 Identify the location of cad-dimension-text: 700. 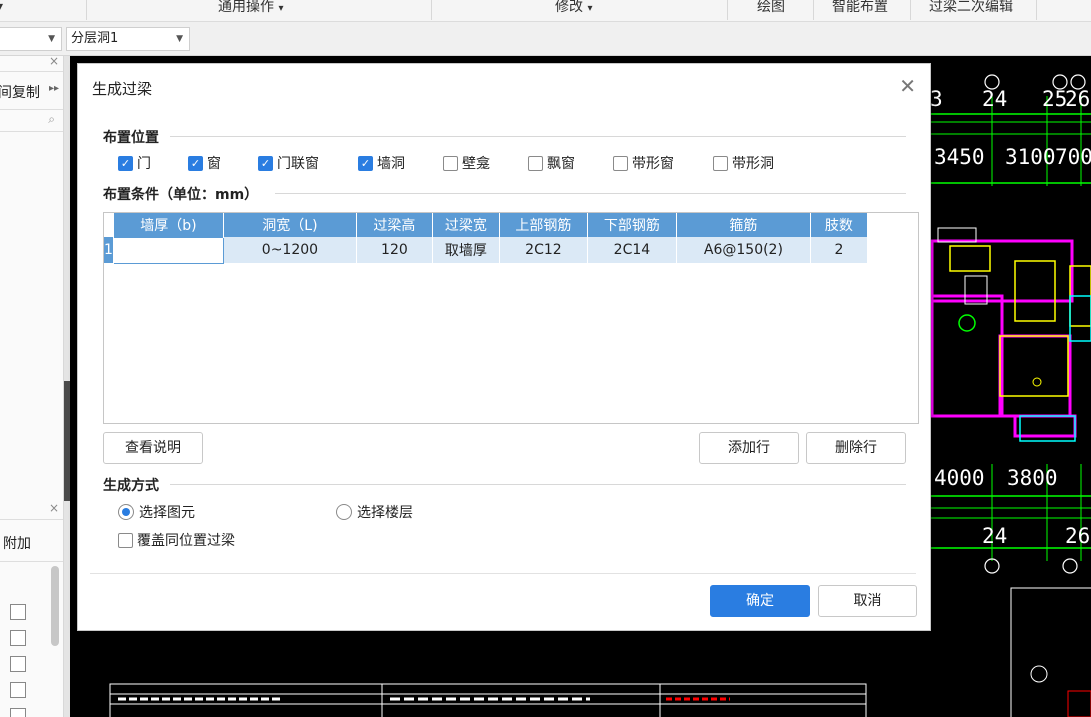
(1073, 157).